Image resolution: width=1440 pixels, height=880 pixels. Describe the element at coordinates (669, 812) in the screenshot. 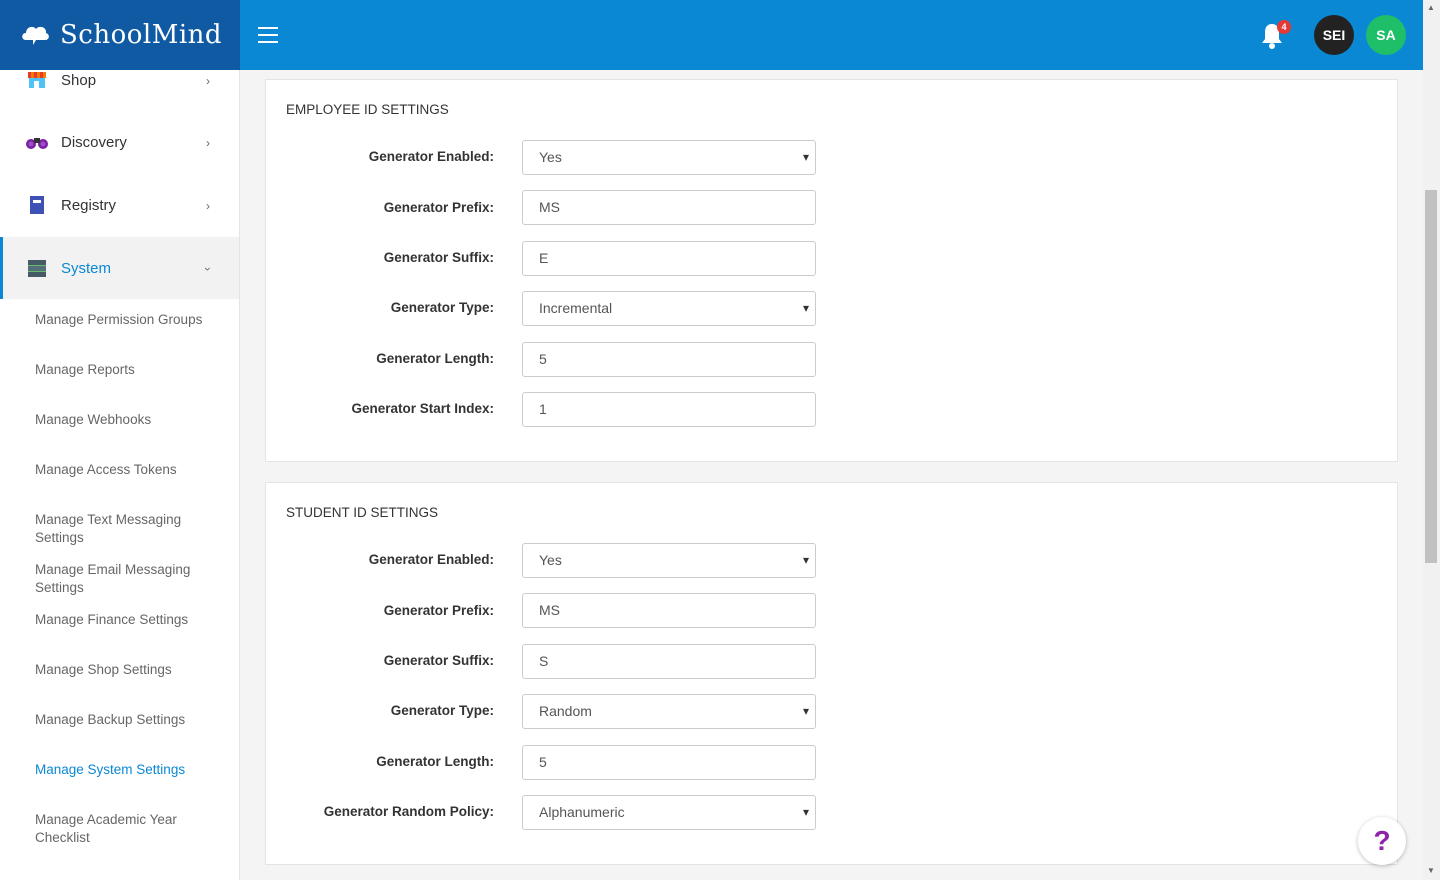

I see `student-generator-random-policy-select: Alphanumeric` at that location.